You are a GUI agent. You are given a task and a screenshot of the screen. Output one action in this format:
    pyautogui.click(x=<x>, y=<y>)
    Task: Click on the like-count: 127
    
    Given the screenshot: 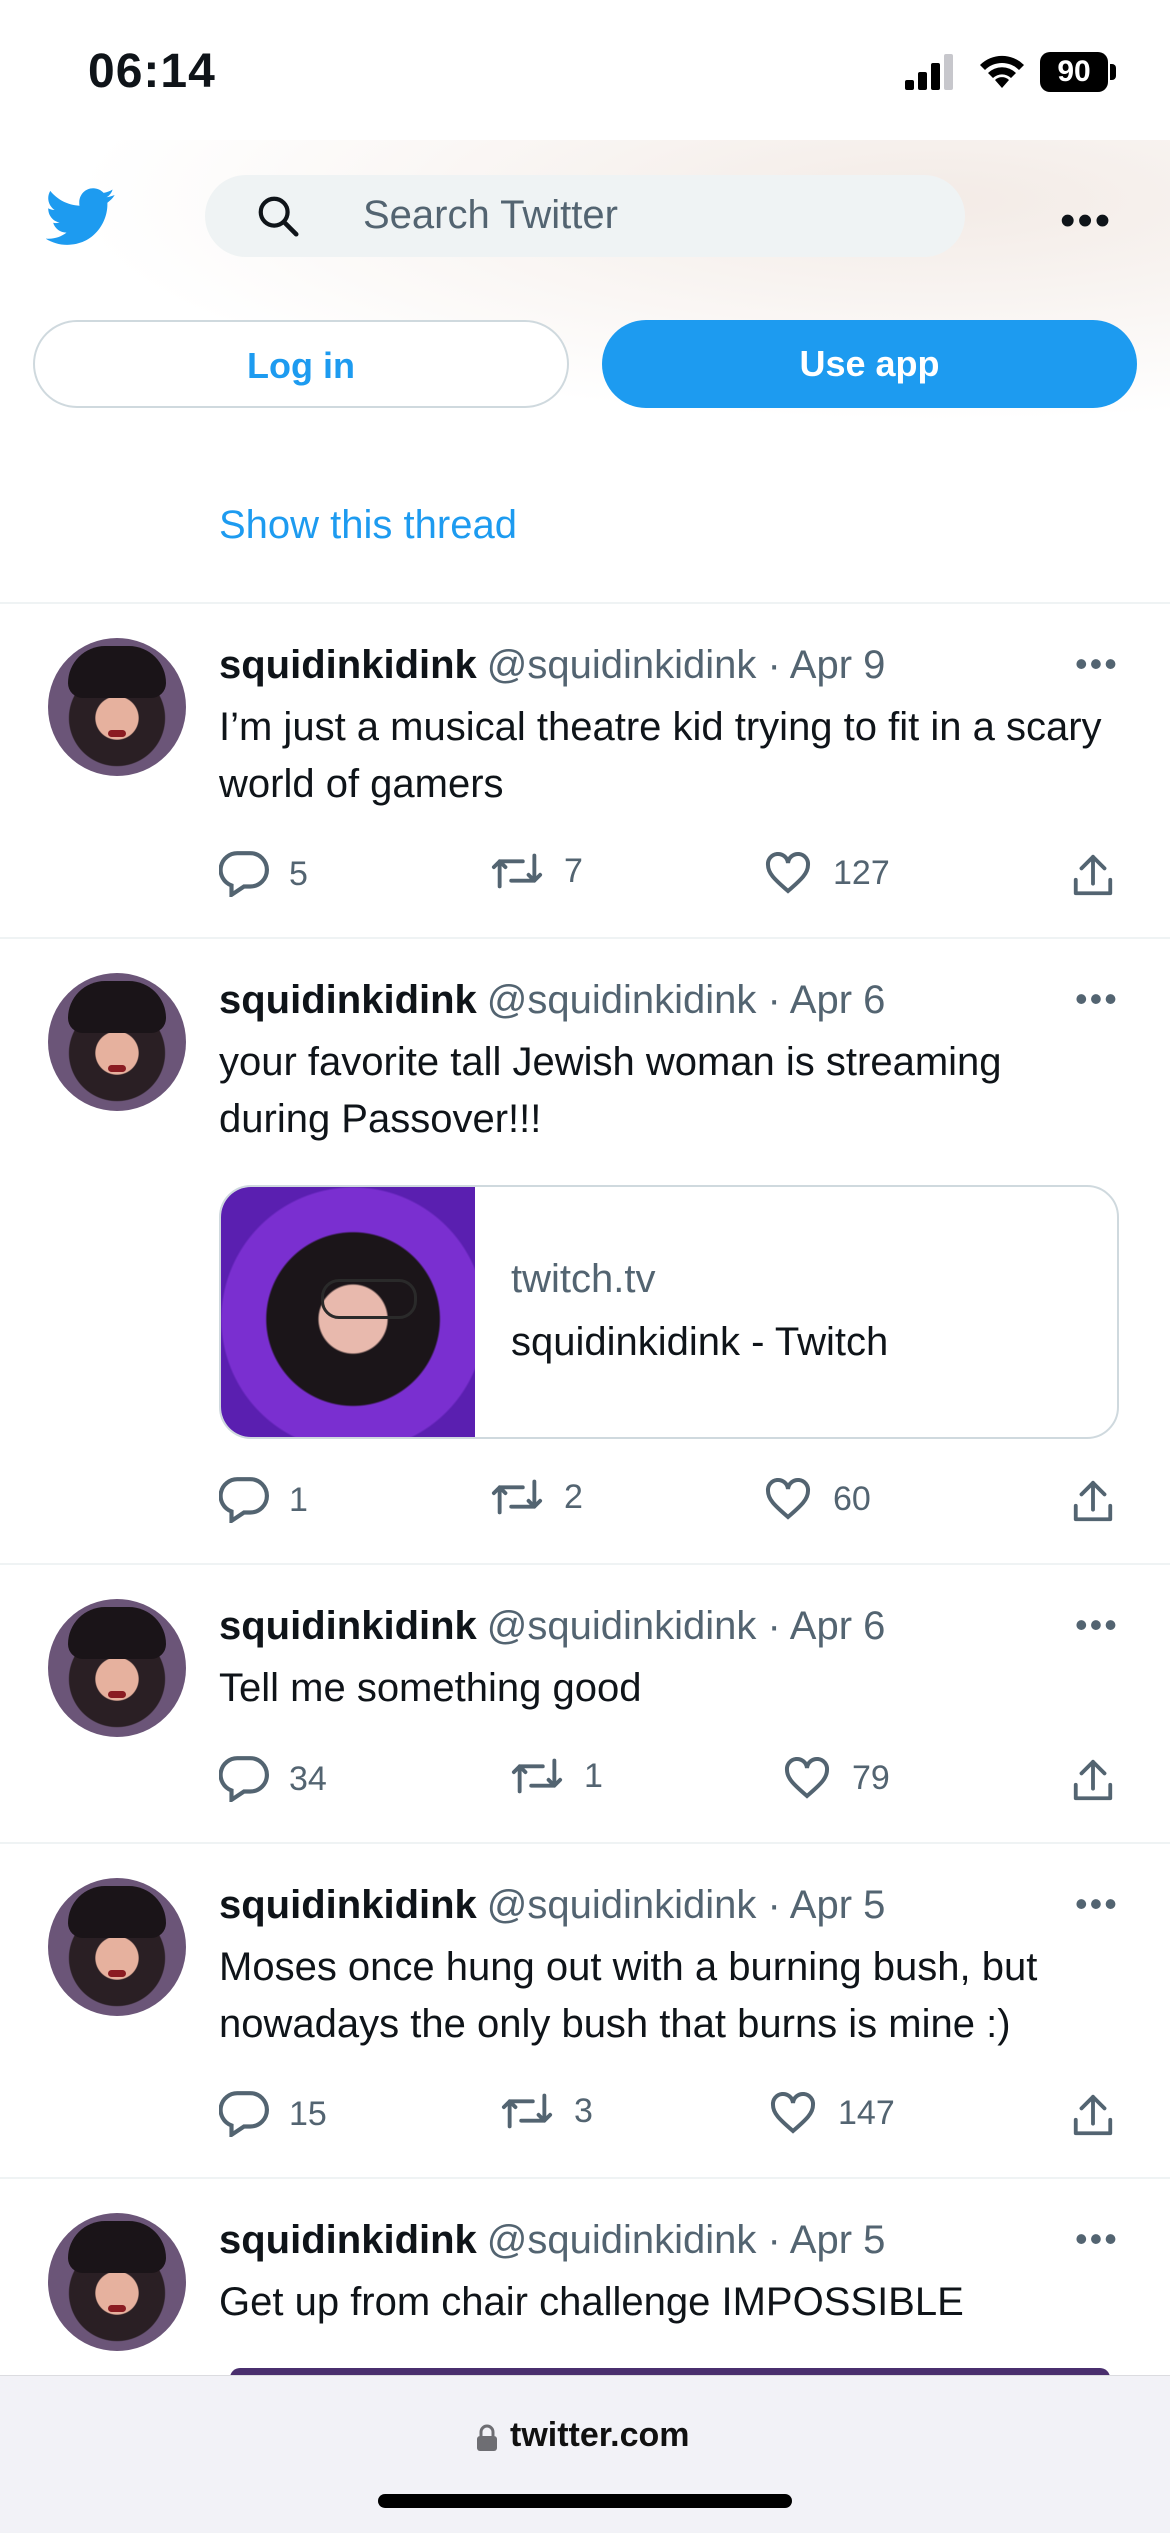 What is the action you would take?
    pyautogui.click(x=861, y=872)
    